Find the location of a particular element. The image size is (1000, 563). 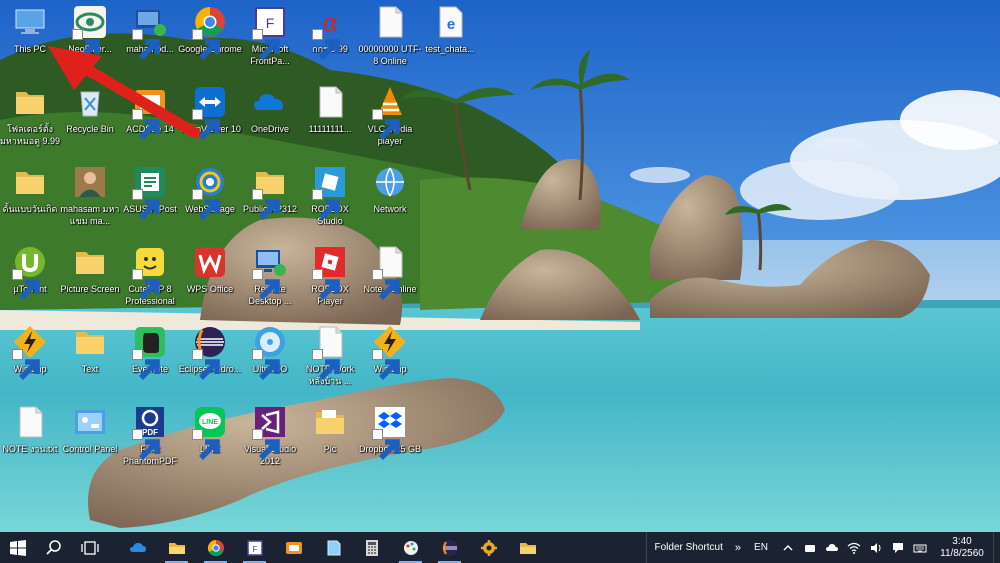

desktop-icon-network: Network is located at coordinates (390, 189).